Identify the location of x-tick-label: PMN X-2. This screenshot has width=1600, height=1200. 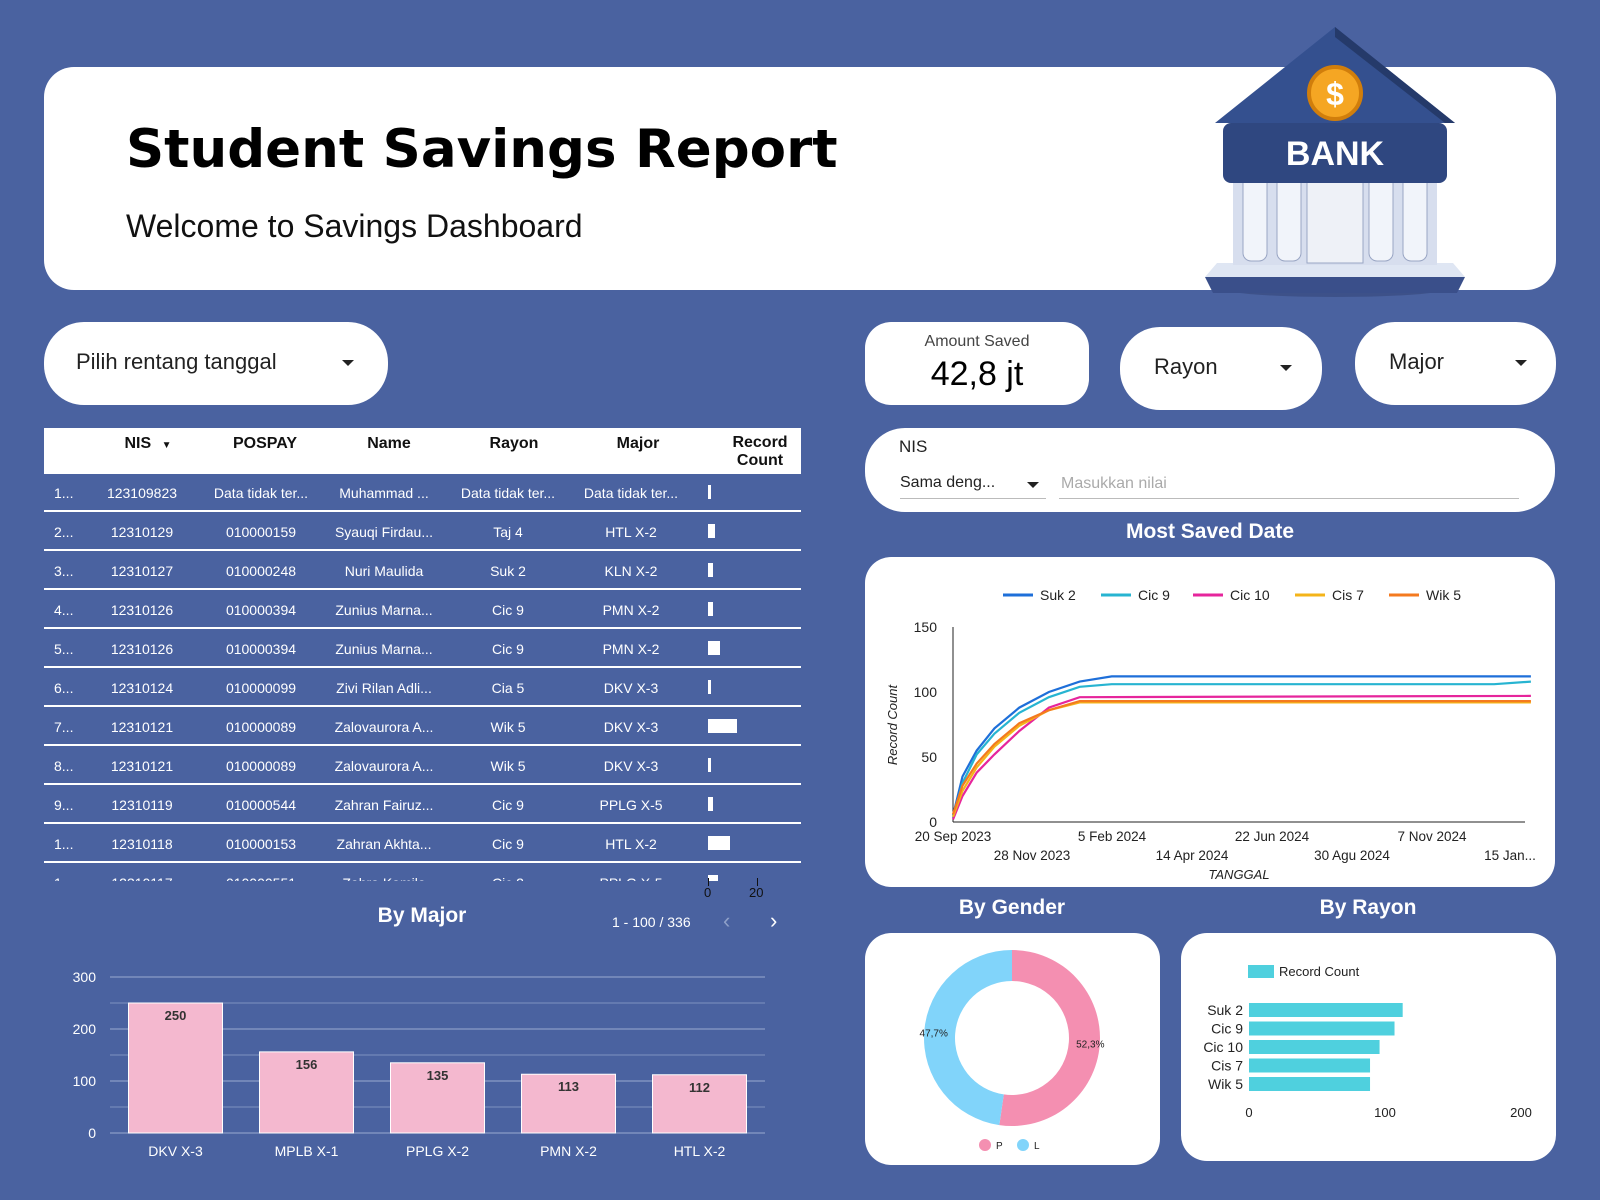
(568, 1151).